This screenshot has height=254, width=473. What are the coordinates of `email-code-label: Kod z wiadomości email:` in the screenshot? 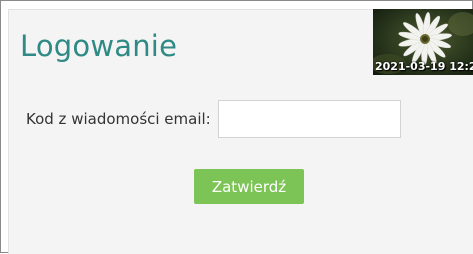 It's located at (118, 119).